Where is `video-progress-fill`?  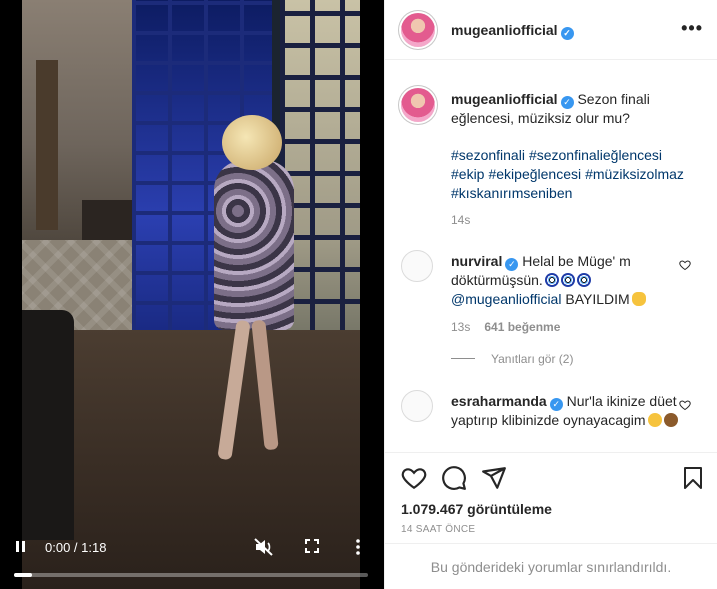
video-progress-fill is located at coordinates (23, 575).